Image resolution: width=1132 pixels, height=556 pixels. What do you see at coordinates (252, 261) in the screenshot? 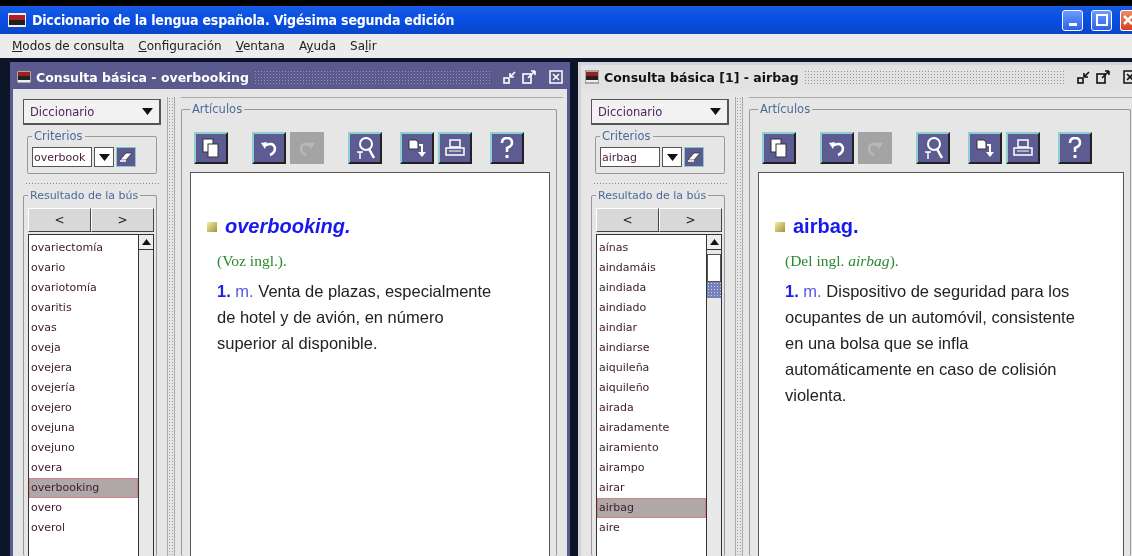
I see `etymology: (Voz ingl.).` at bounding box center [252, 261].